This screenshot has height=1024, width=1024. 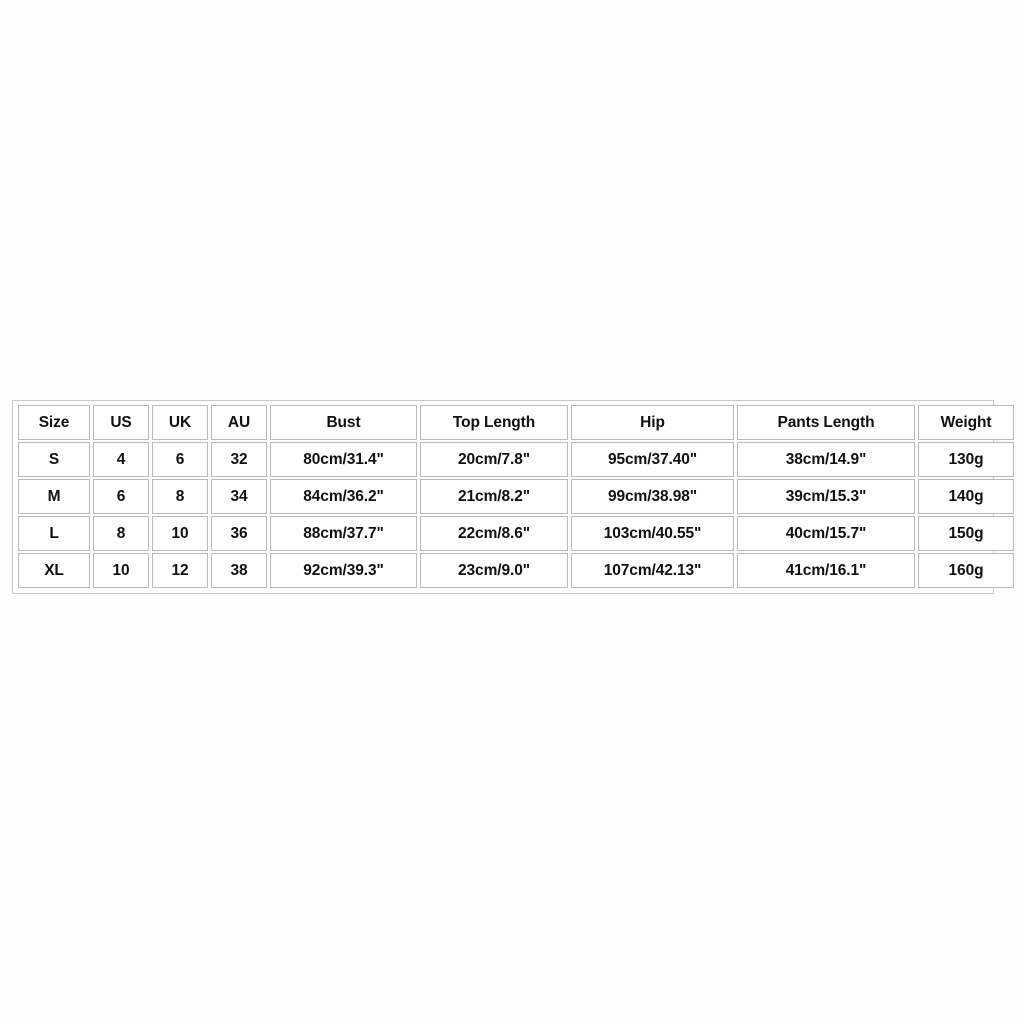 What do you see at coordinates (652, 459) in the screenshot?
I see `cell-hip: 95cm/37.40"` at bounding box center [652, 459].